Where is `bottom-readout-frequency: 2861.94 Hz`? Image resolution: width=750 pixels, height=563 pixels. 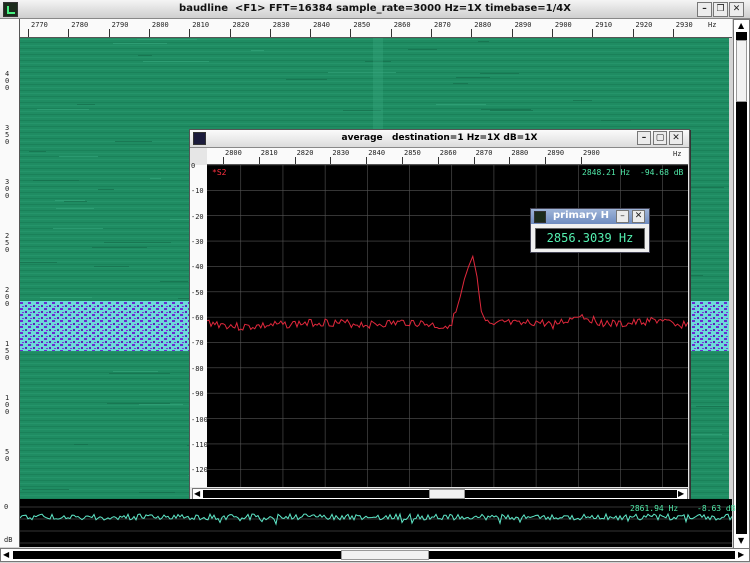 bottom-readout-frequency: 2861.94 Hz is located at coordinates (654, 508).